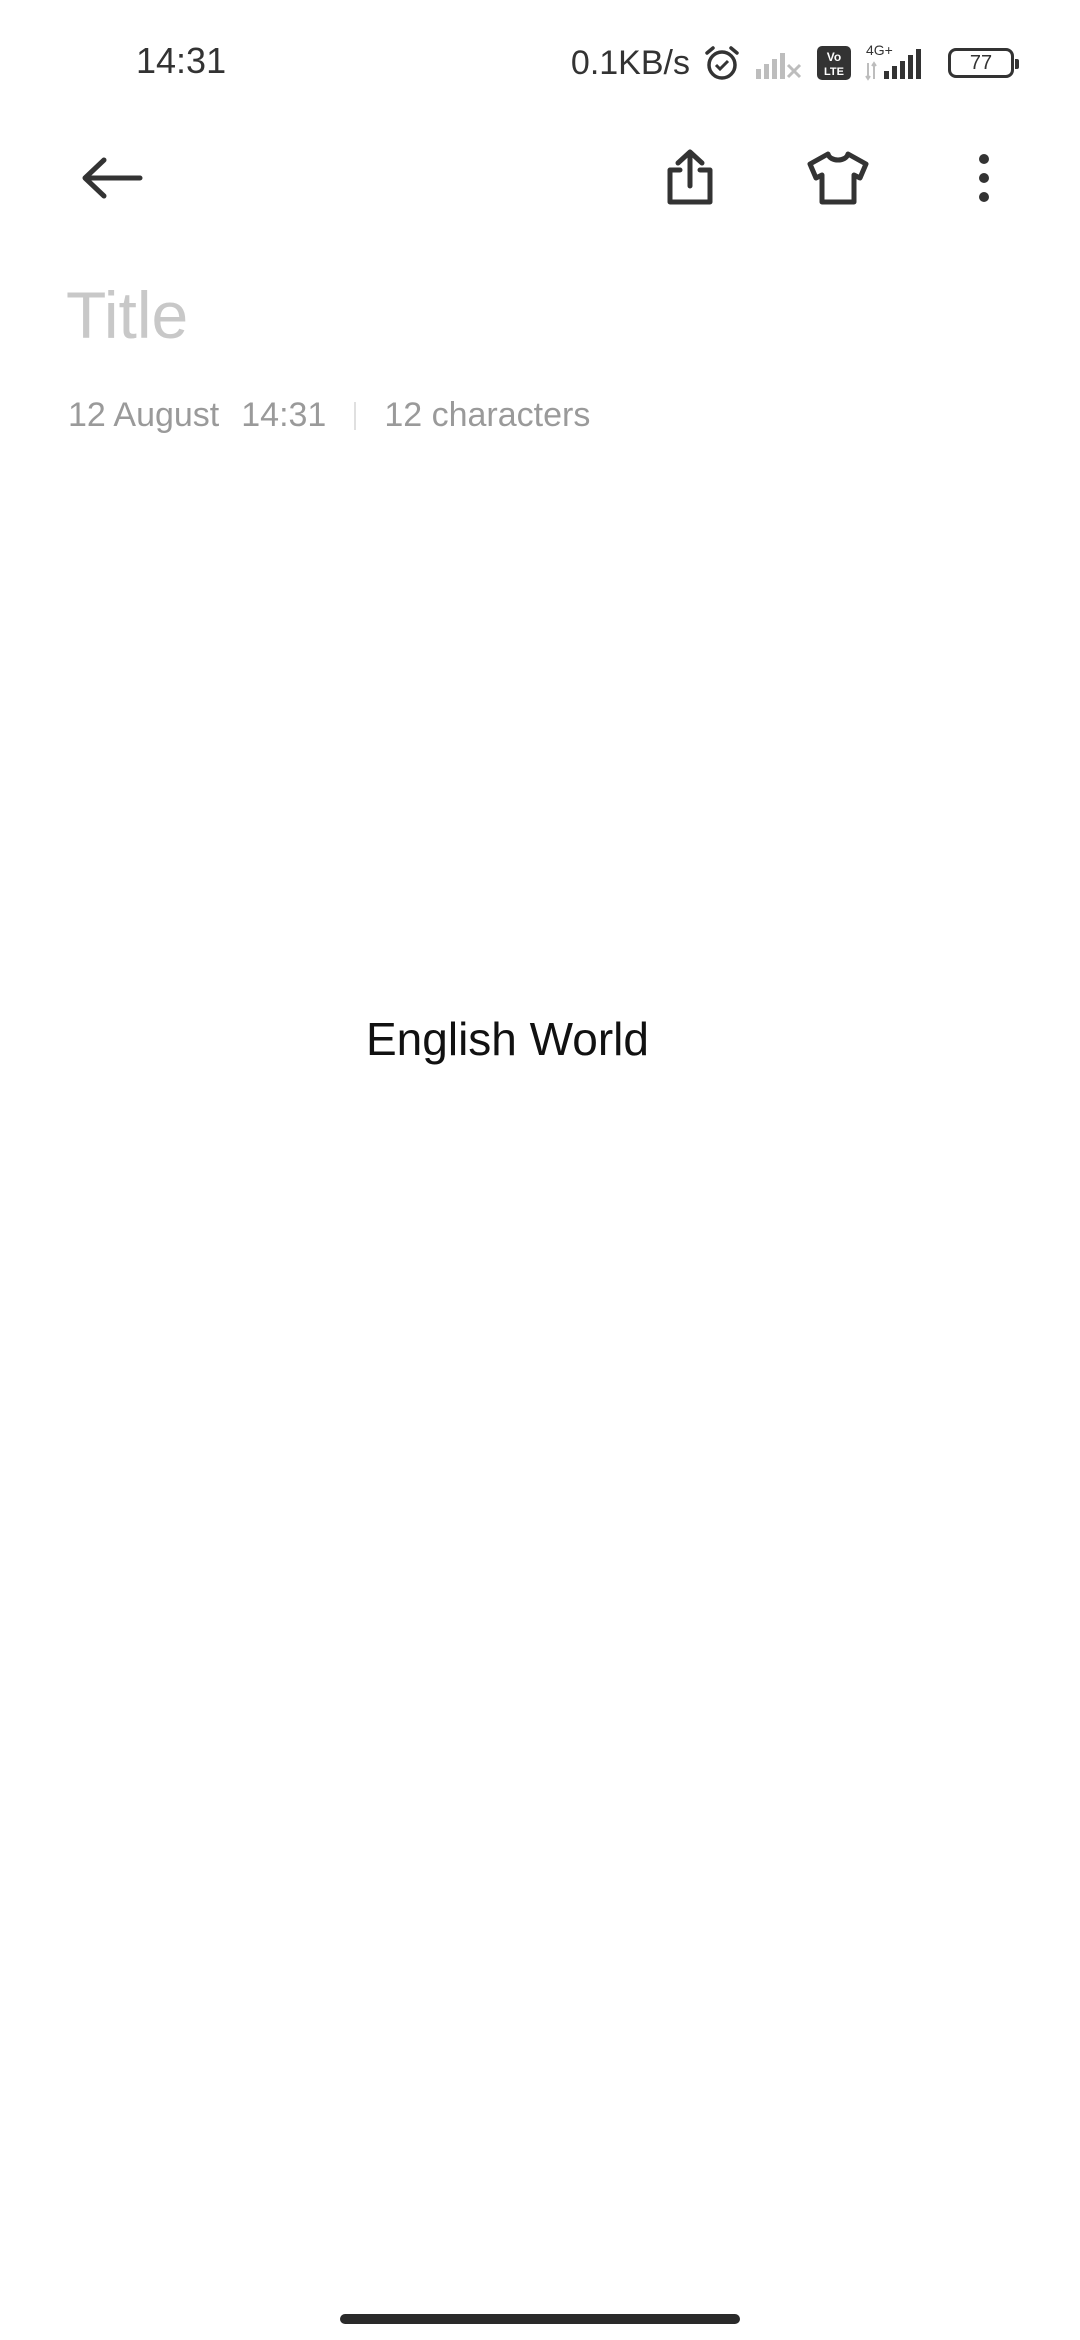 The height and width of the screenshot is (2340, 1080). I want to click on character-count: 12 characters, so click(487, 415).